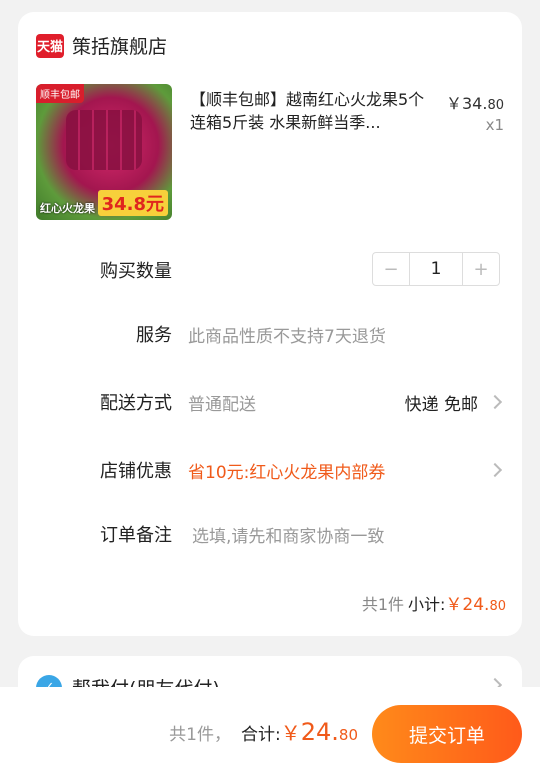 The width and height of the screenshot is (540, 769). Describe the element at coordinates (136, 535) in the screenshot. I see `note-label: 订单备注` at that location.